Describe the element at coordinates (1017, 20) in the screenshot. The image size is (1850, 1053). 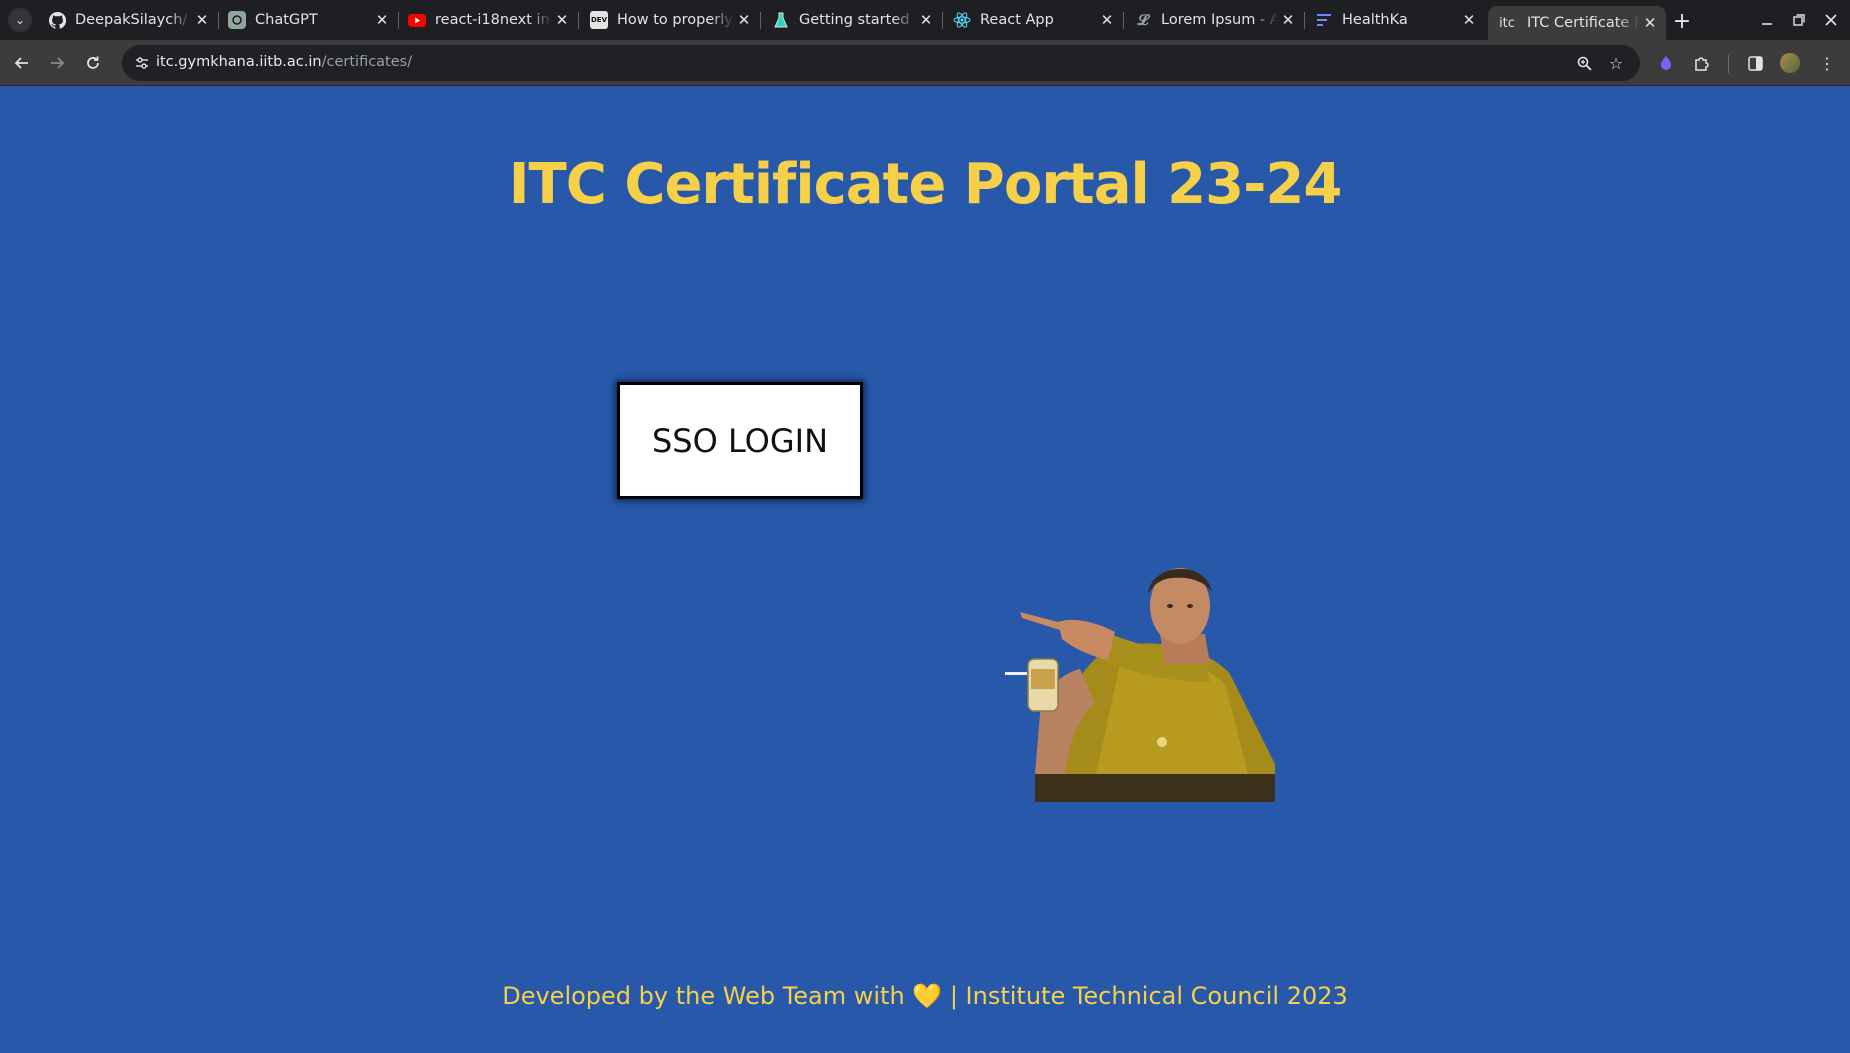
I see `tab-title: React App` at that location.